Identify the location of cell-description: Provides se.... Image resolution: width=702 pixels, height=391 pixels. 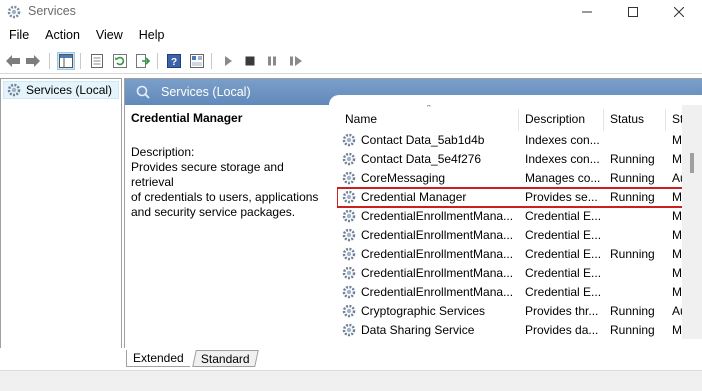
(561, 197).